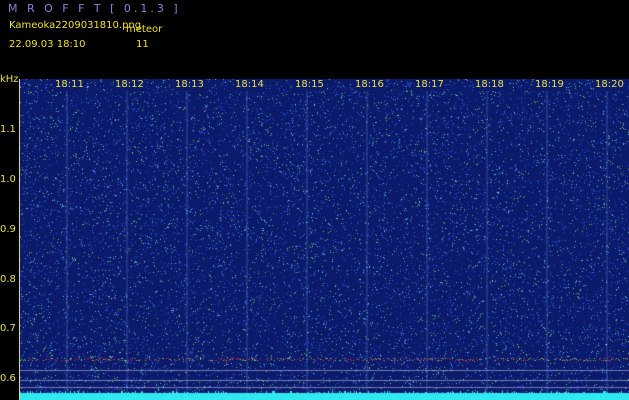  I want to click on date-time: 22.09.03 18:10, so click(47, 44).